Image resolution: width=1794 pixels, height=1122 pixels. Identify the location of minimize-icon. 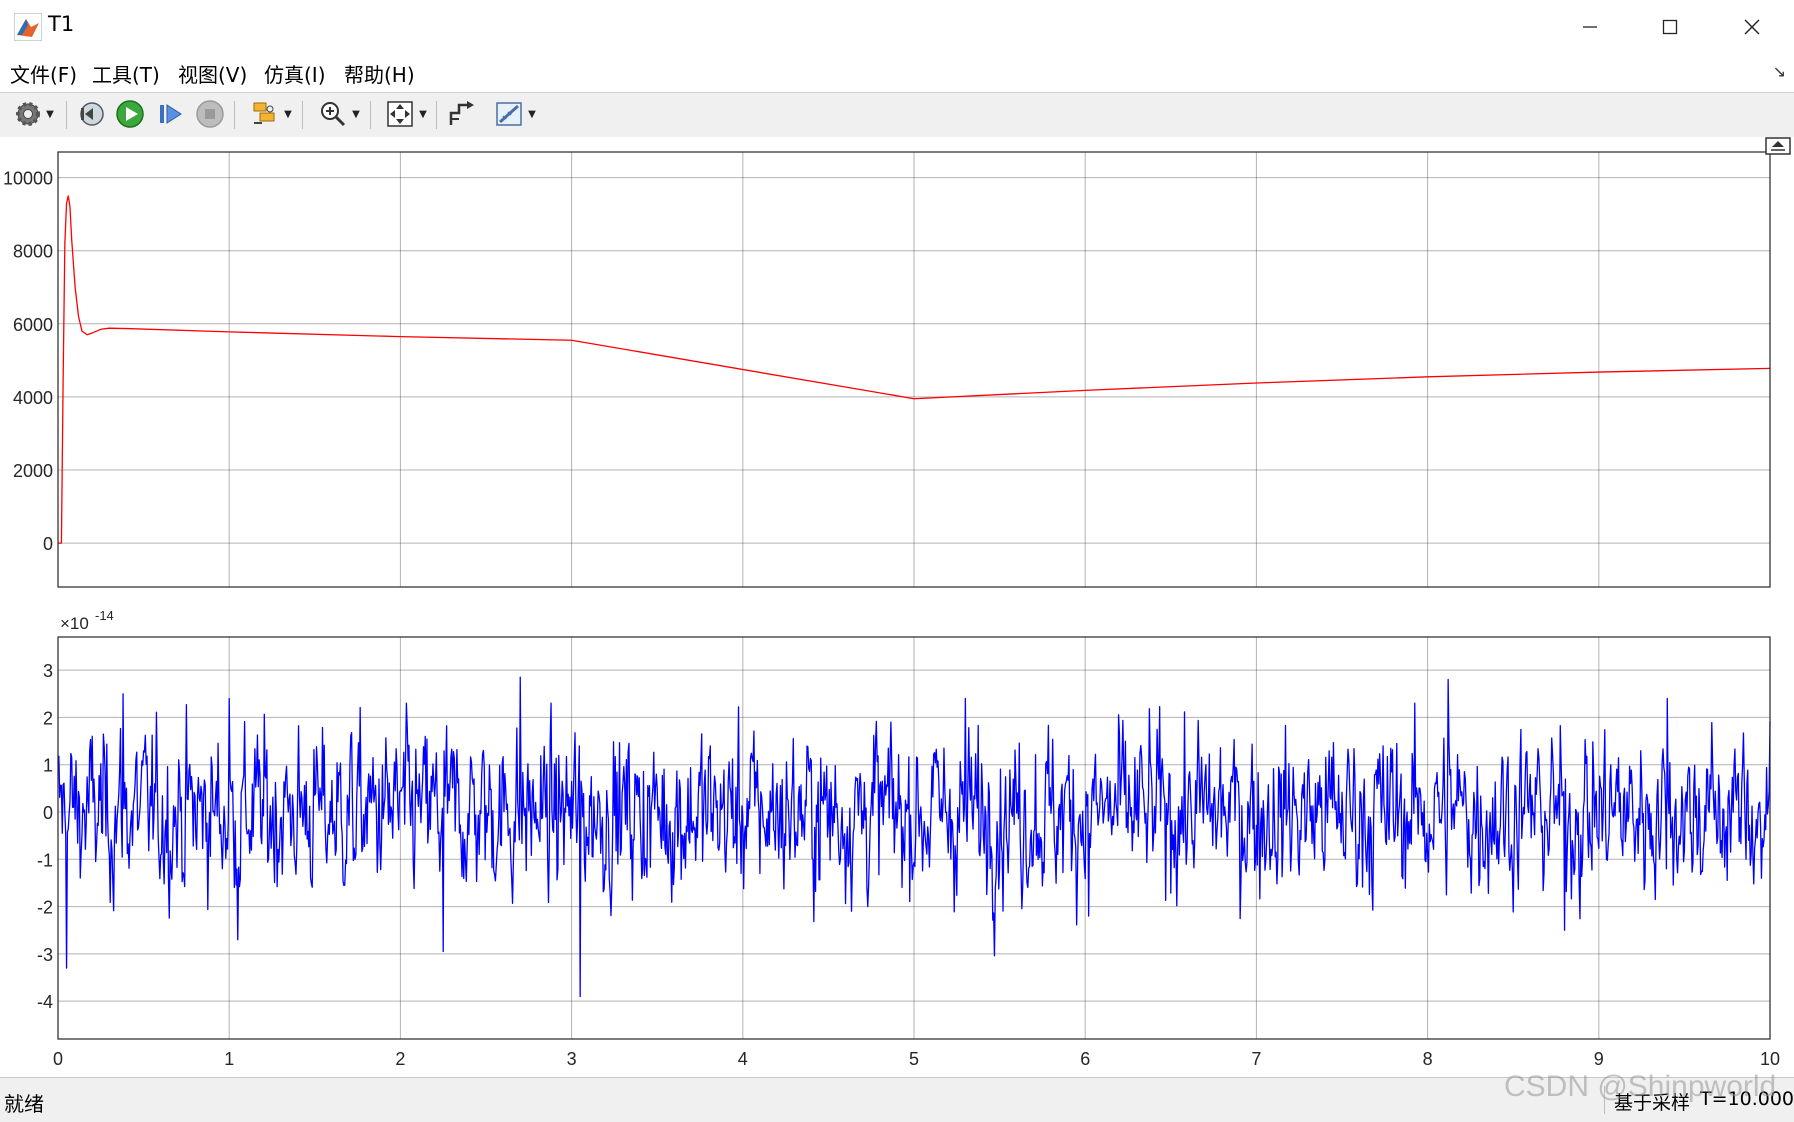
(1590, 27).